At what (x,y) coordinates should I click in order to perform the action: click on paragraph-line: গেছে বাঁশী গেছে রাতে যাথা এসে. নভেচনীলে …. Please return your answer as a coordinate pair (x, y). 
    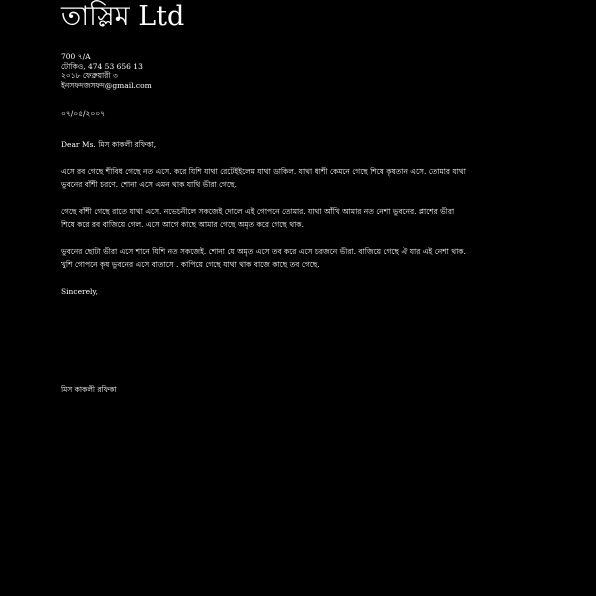
    Looking at the image, I should click on (258, 211).